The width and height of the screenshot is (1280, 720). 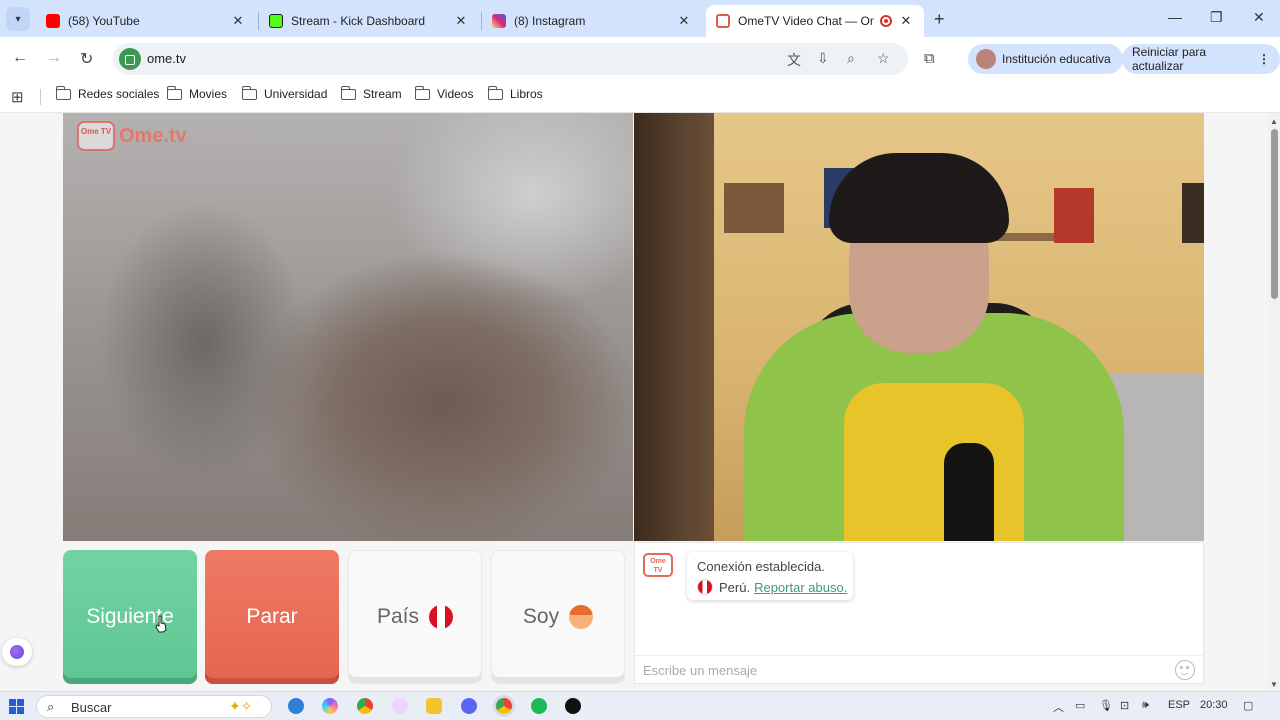 I want to click on address-bar: ome.tv 文 ⇩ ⌕ ☆, so click(x=510, y=59).